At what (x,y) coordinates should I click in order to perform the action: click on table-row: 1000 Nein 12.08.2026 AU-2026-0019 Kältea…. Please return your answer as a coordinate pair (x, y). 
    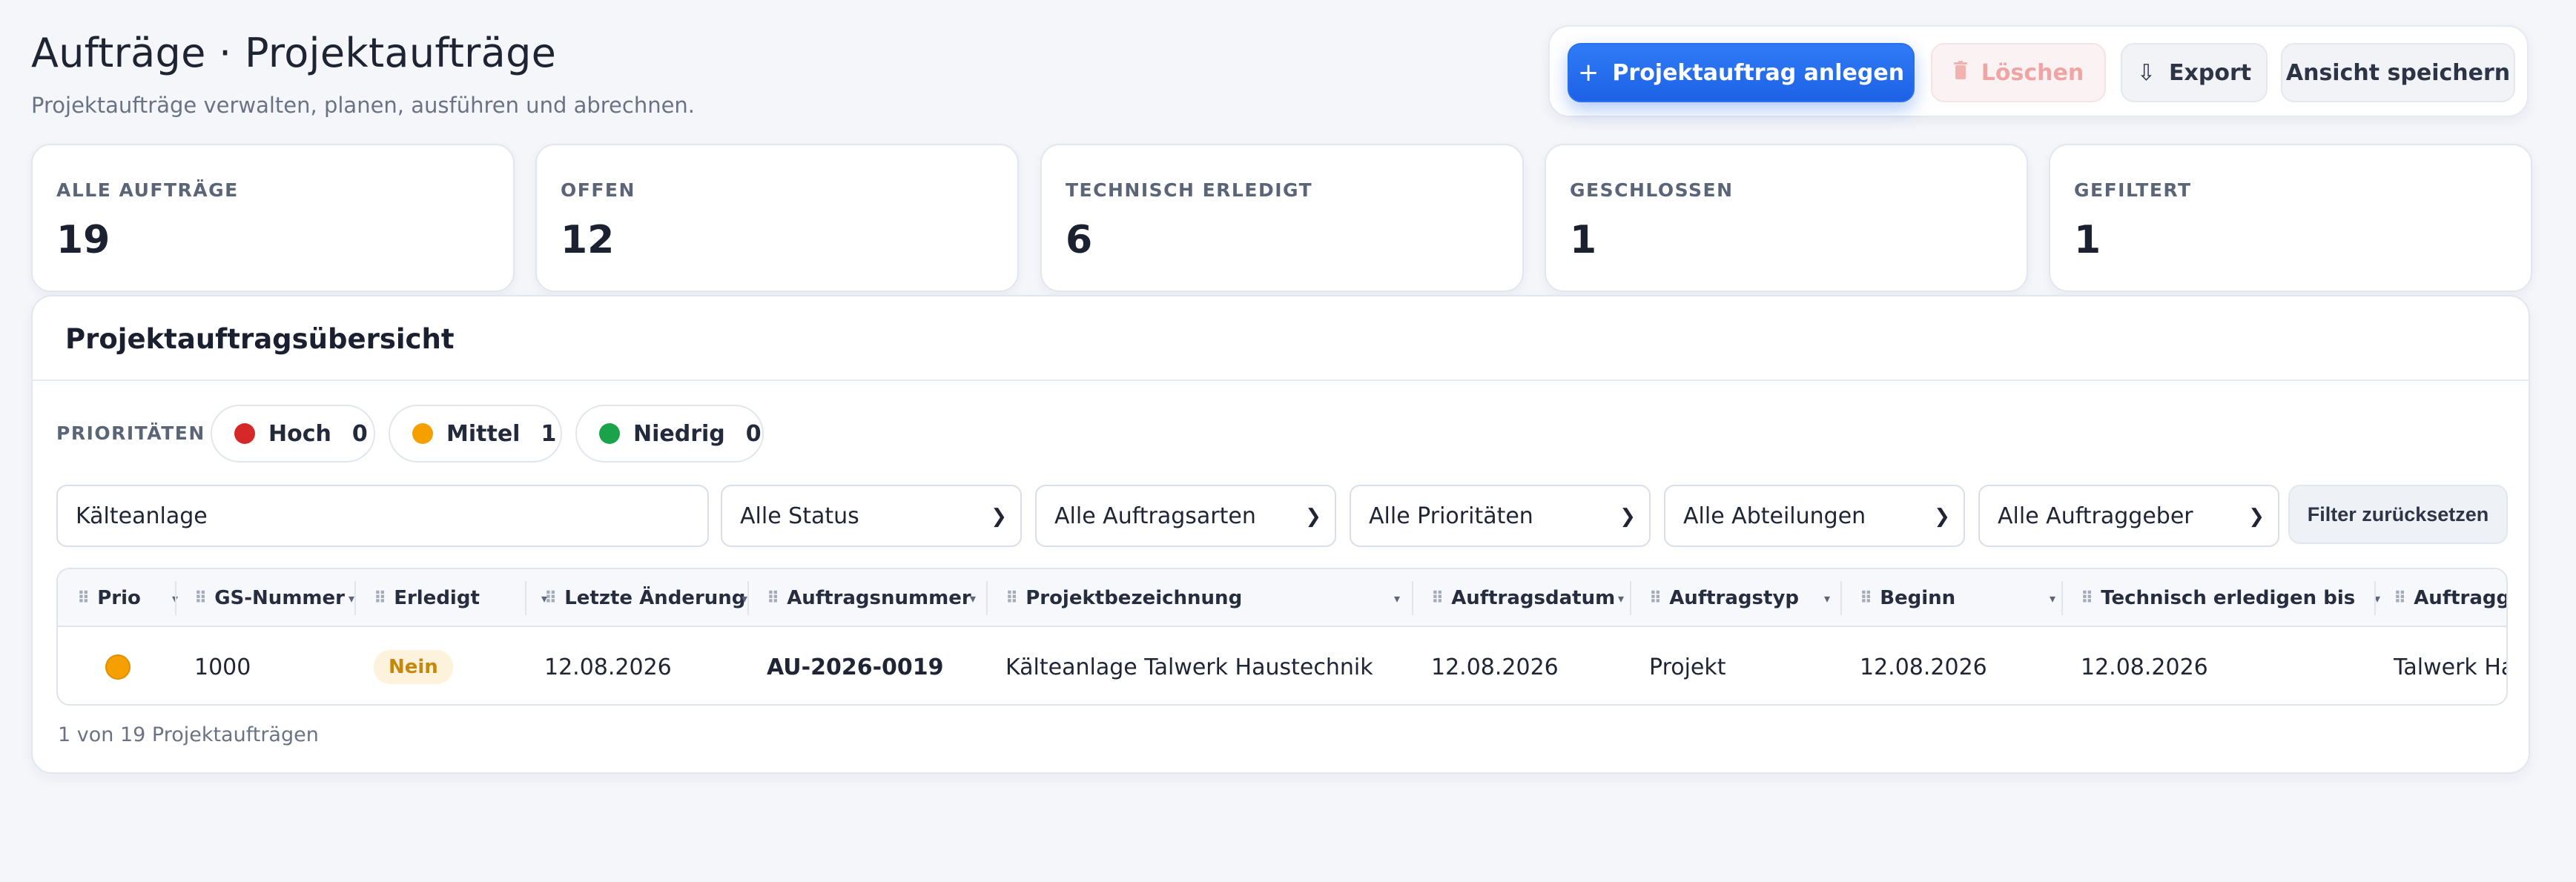
    Looking at the image, I should click on (1282, 667).